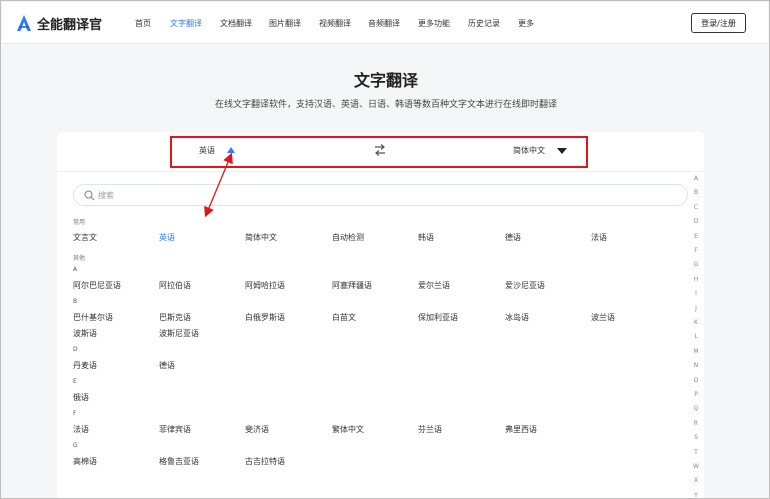 This screenshot has width=770, height=499. Describe the element at coordinates (265, 285) in the screenshot. I see `language-option: 阿姆哈拉语` at that location.